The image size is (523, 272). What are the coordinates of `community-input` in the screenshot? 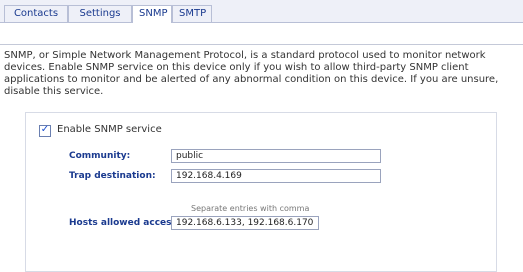 It's located at (276, 156).